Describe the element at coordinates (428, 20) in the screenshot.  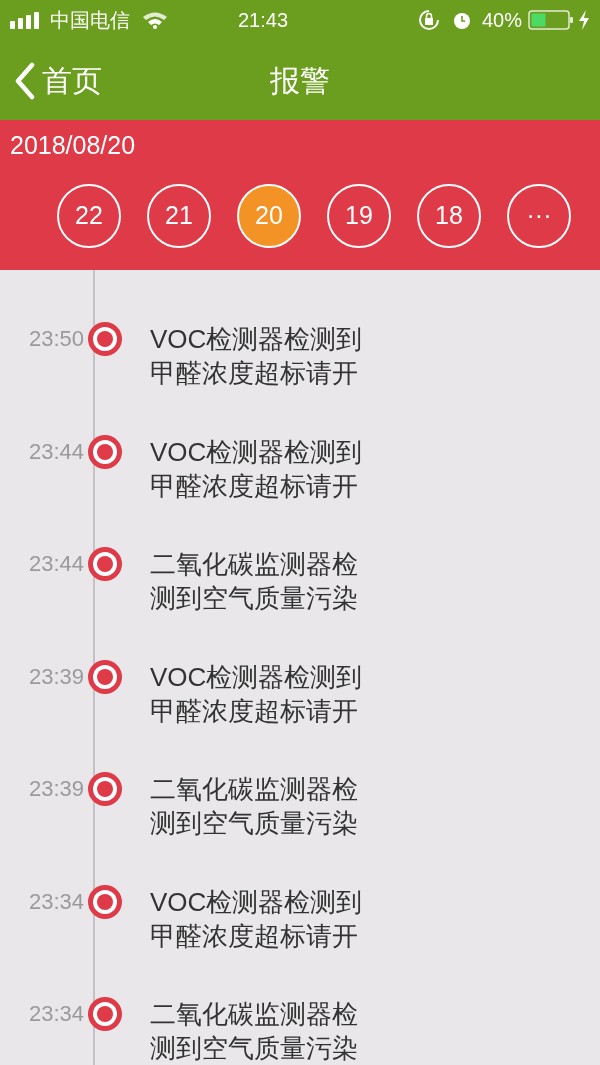
I see `rotation-lock-icon` at that location.